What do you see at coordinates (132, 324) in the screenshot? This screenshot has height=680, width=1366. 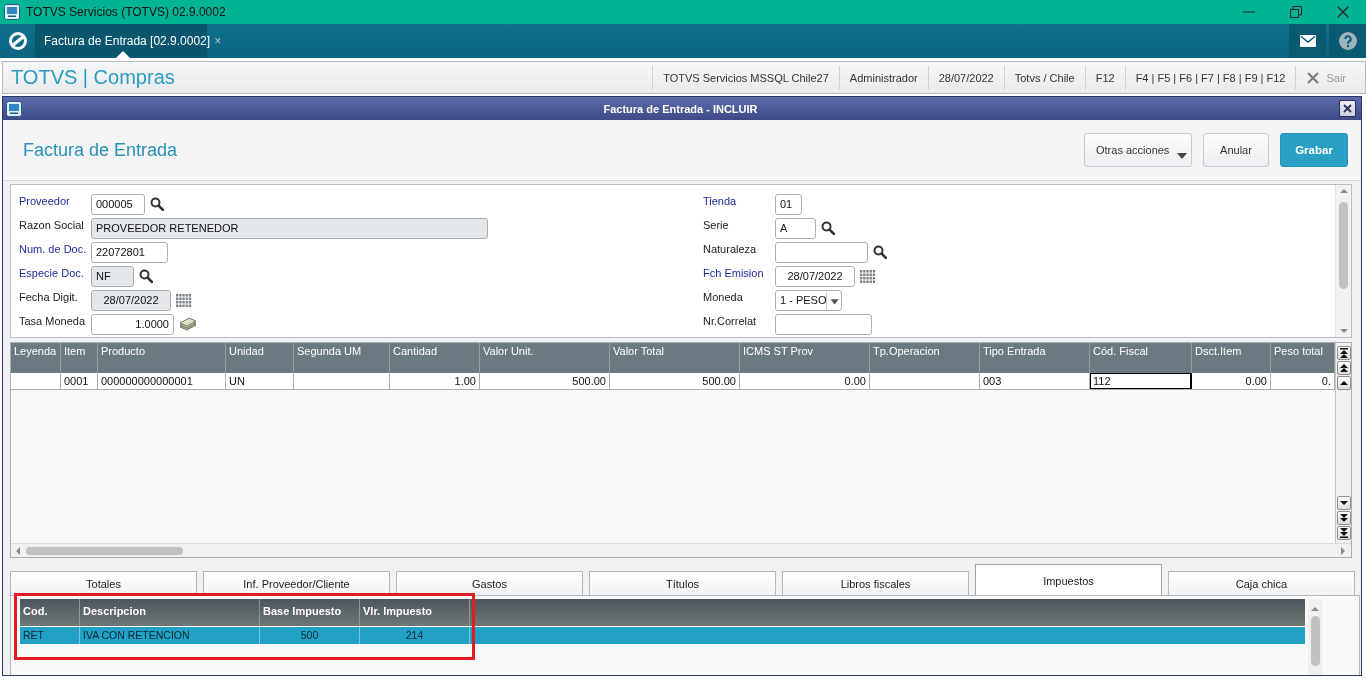 I see `input-field: 1.0000` at bounding box center [132, 324].